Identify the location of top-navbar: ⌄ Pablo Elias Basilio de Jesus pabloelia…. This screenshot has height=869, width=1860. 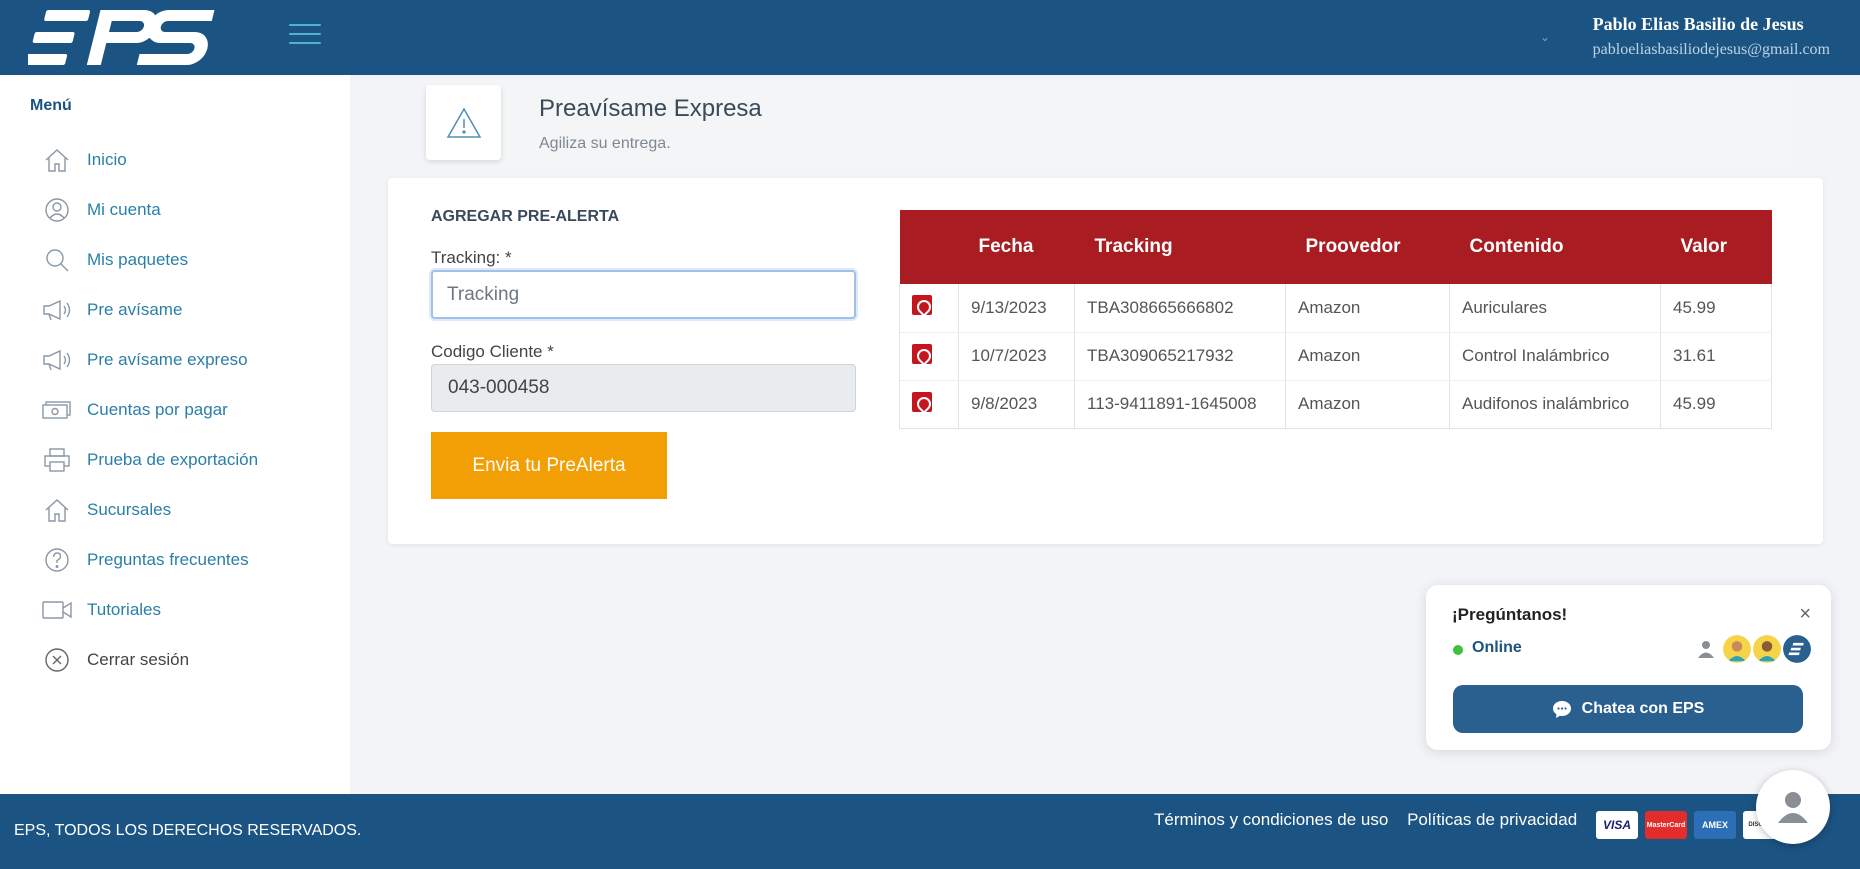
(930, 37).